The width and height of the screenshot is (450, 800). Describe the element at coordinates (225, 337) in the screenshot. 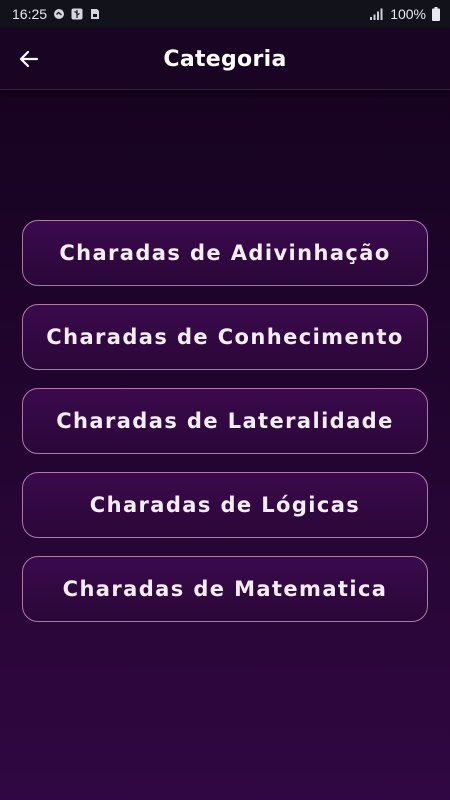

I see `category-button-conhecimento: Charadas de Conhecimento` at that location.